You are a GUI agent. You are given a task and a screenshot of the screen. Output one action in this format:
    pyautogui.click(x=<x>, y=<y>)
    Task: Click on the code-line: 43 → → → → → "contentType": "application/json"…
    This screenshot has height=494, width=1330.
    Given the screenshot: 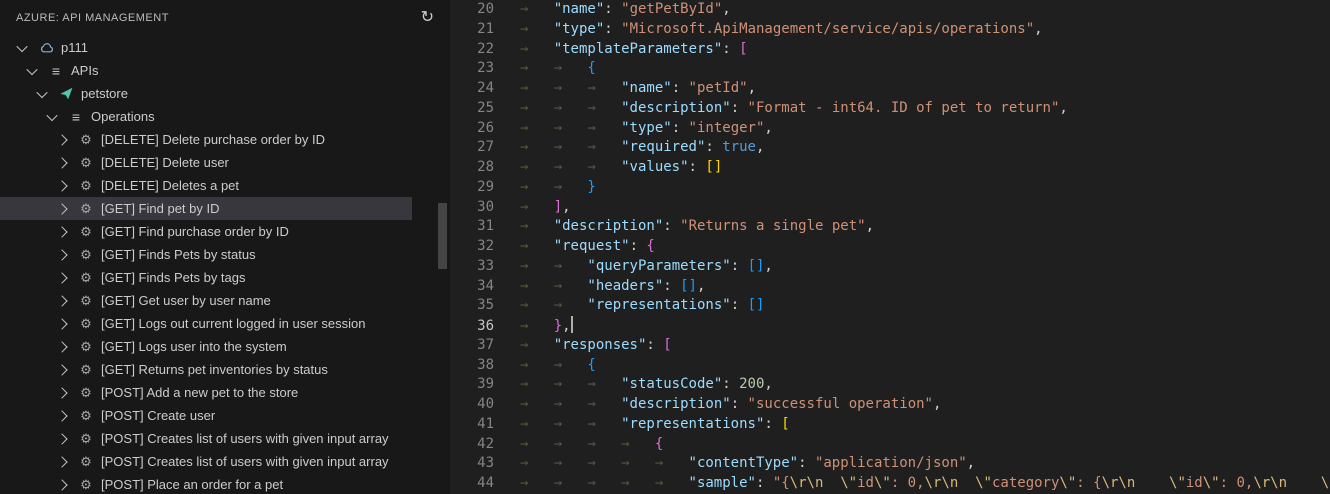 What is the action you would take?
    pyautogui.click(x=890, y=464)
    